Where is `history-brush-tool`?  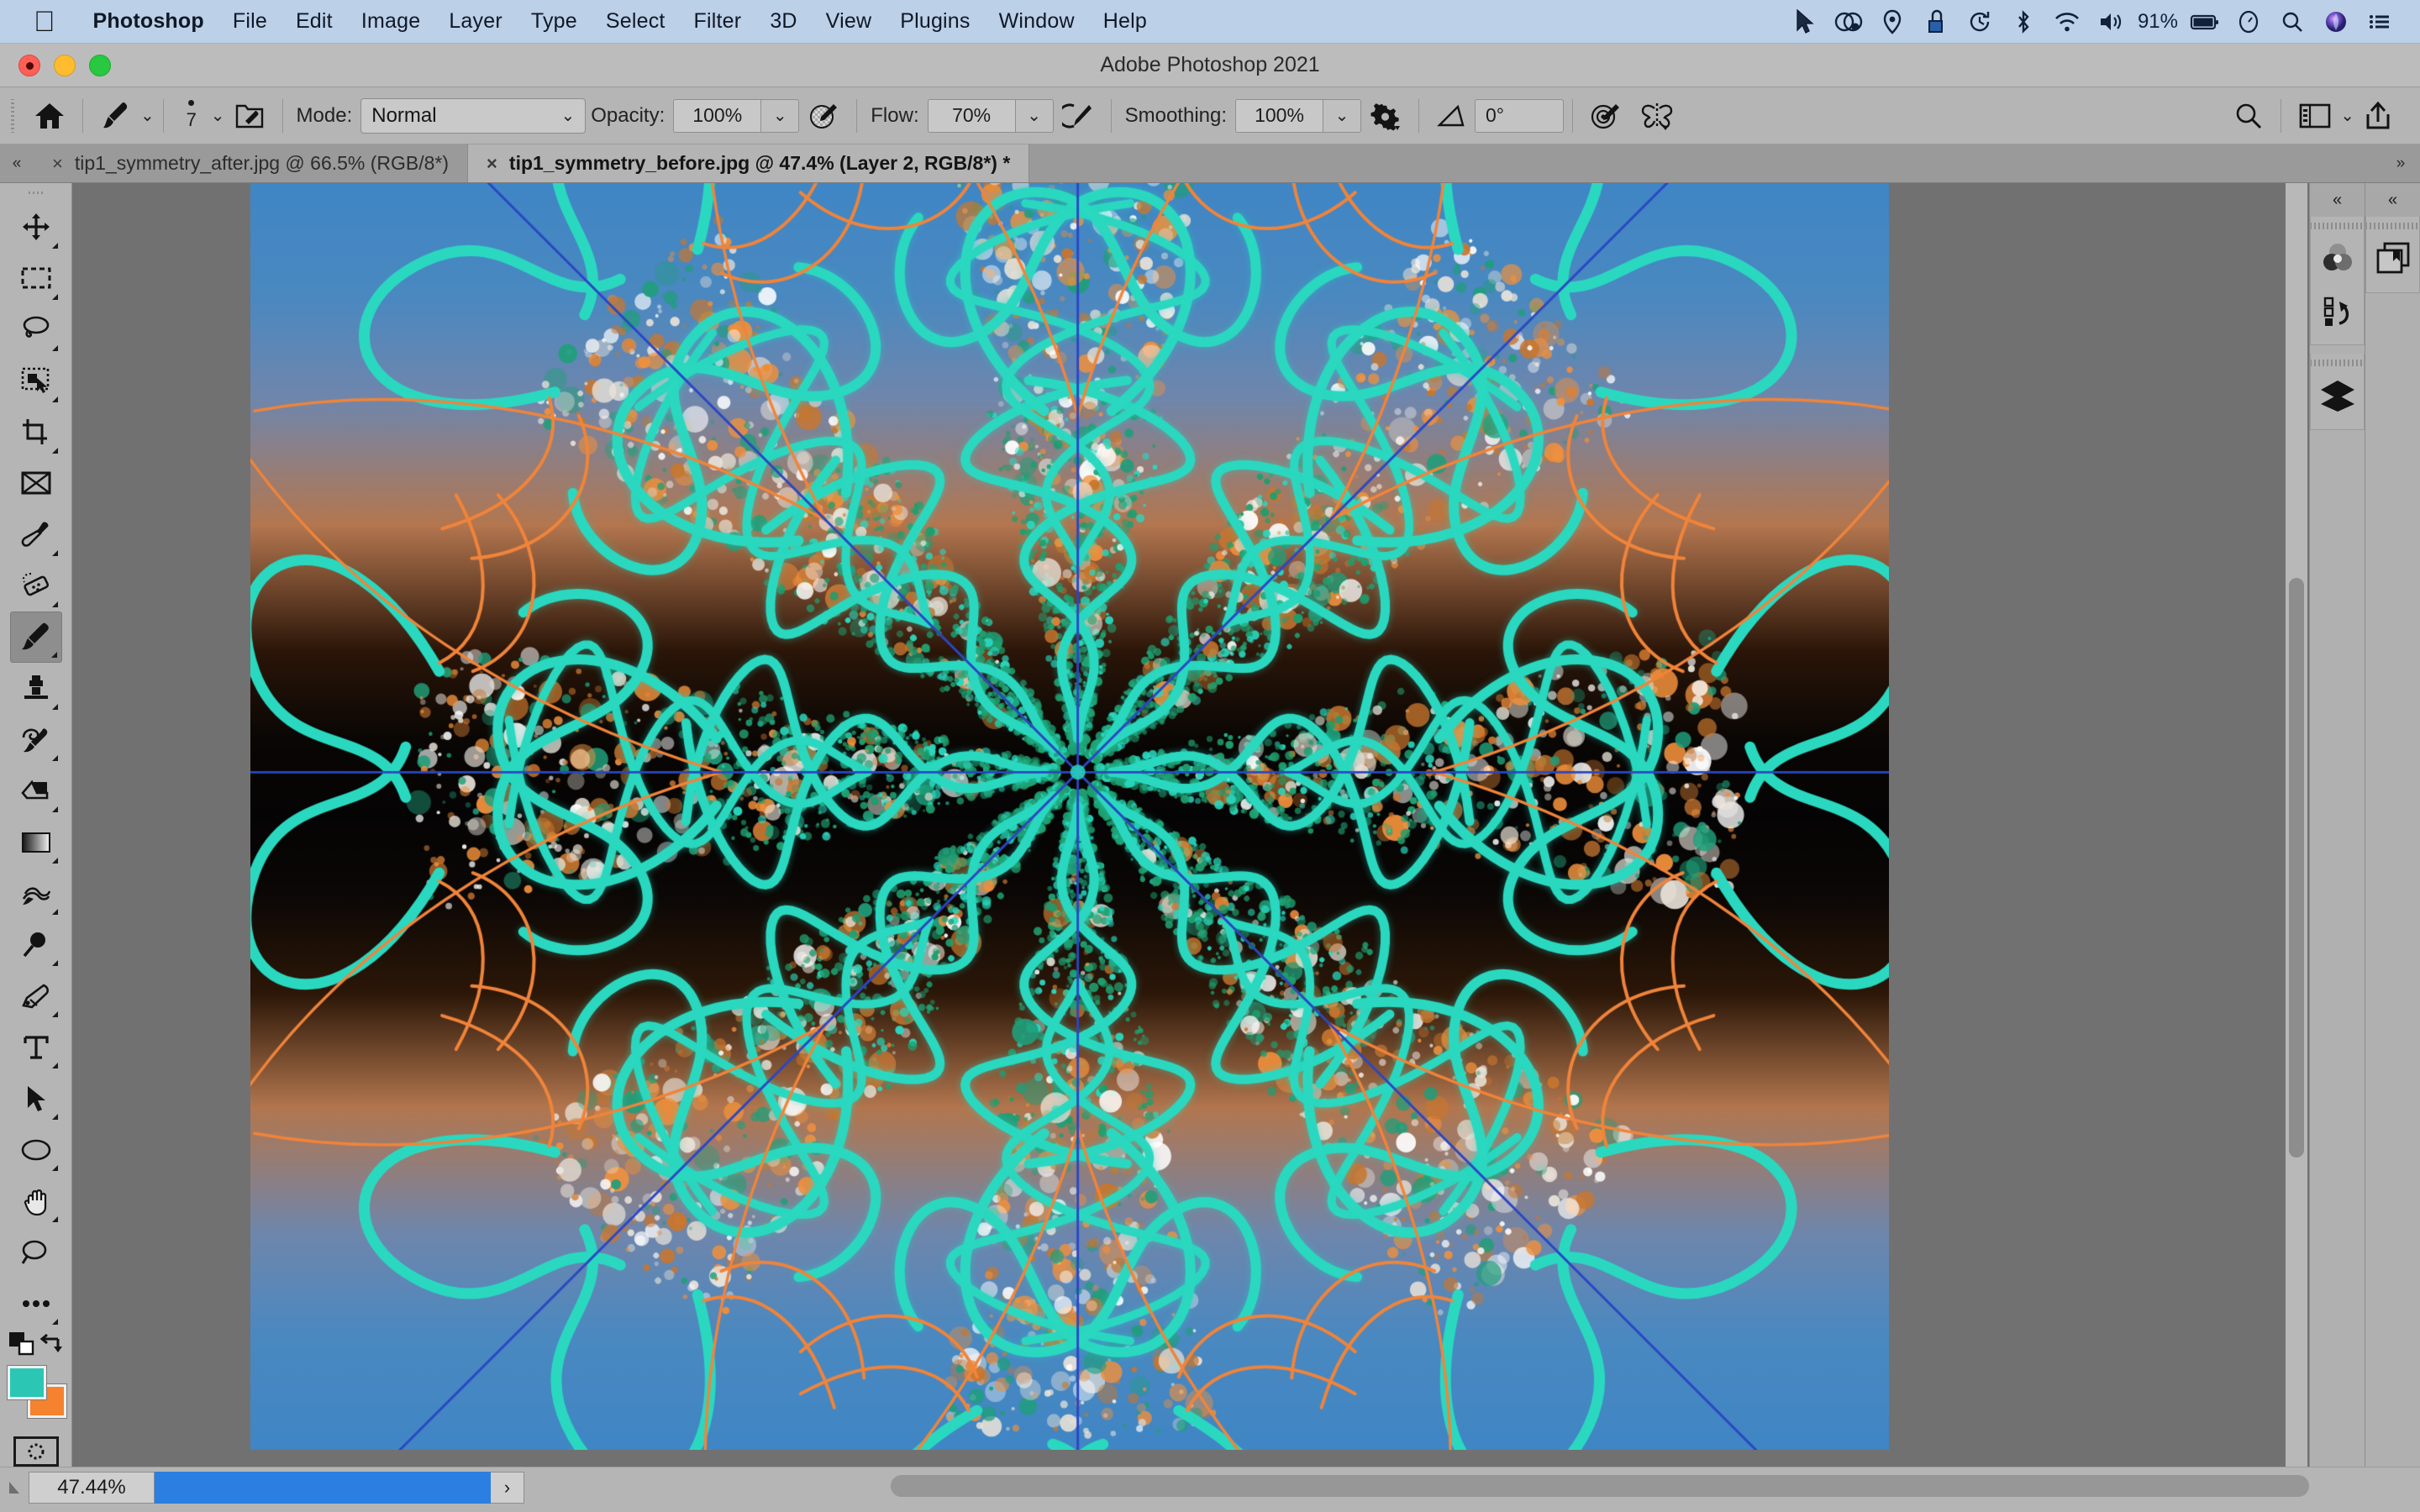 history-brush-tool is located at coordinates (36, 739).